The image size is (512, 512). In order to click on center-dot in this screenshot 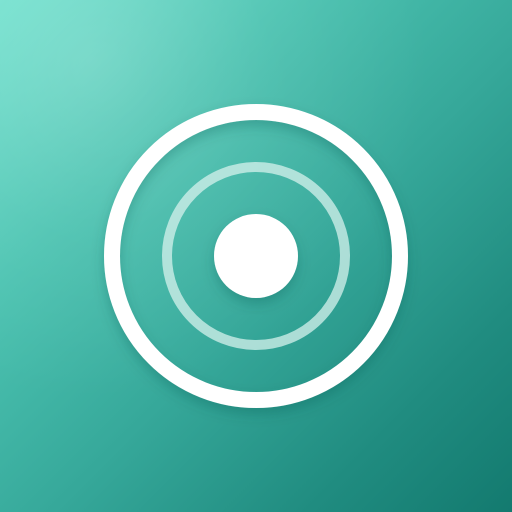, I will do `click(256, 256)`.